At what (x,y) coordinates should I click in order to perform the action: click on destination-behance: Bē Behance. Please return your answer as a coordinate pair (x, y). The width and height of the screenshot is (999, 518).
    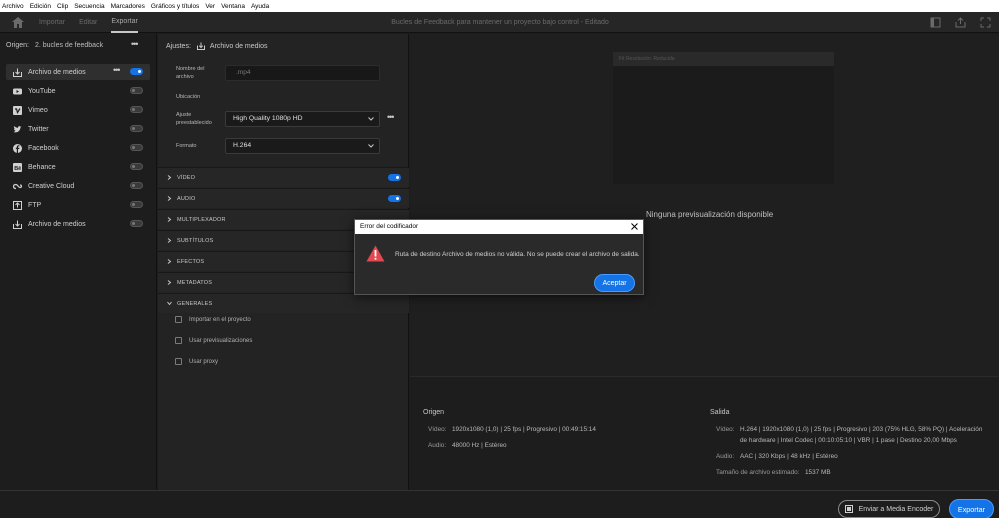
    Looking at the image, I should click on (78, 167).